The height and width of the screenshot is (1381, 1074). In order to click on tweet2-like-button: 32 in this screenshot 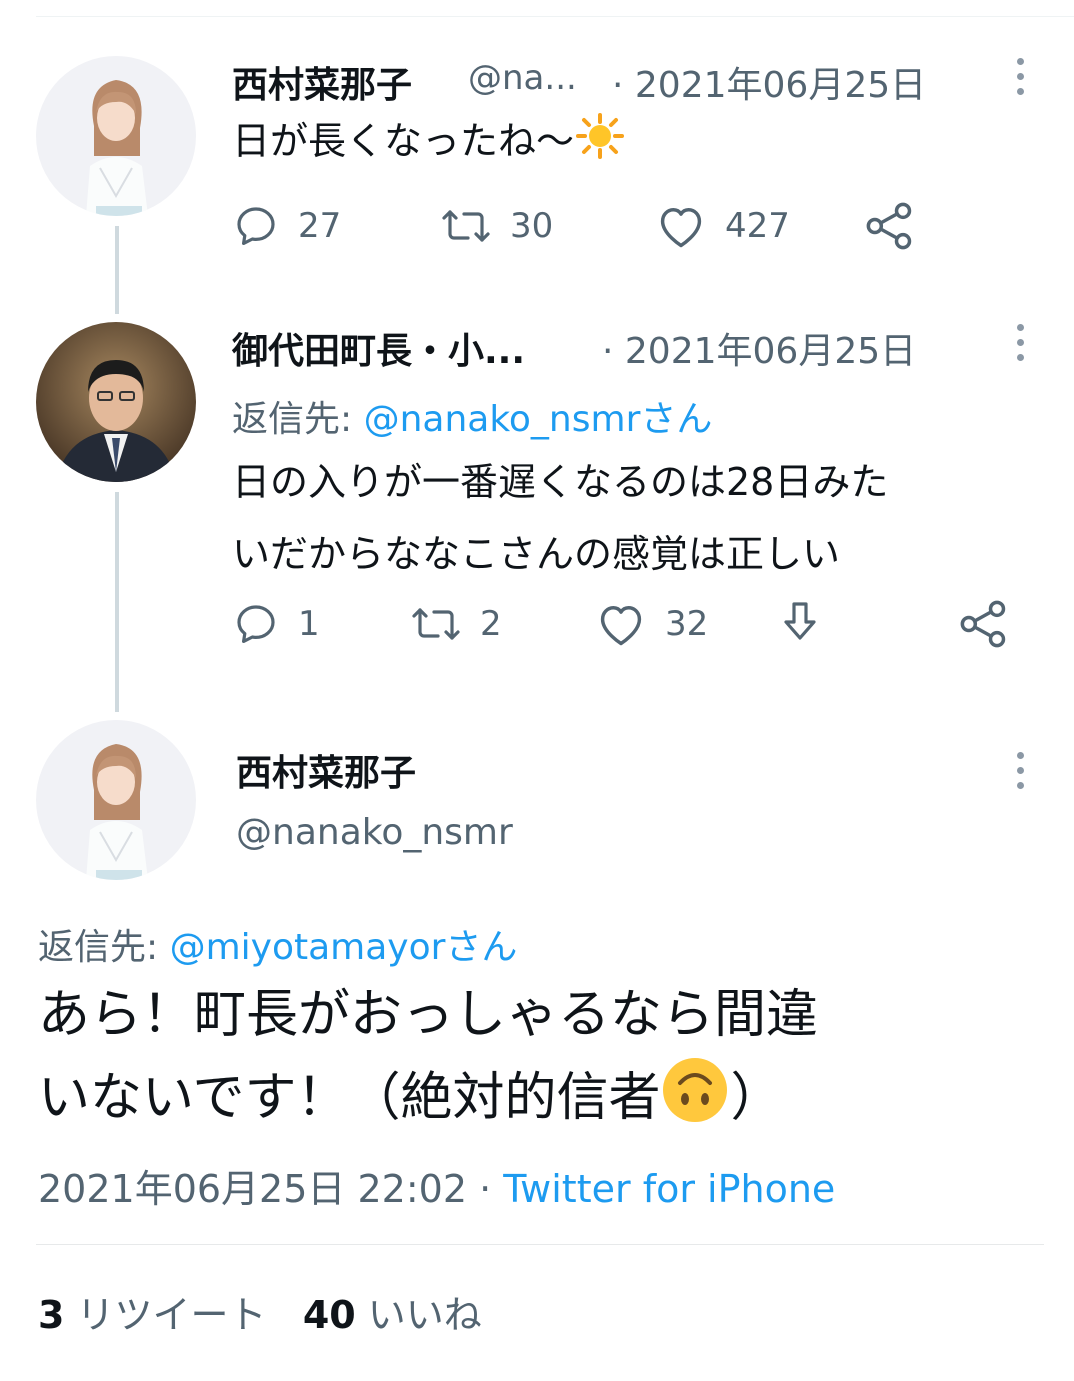, I will do `click(651, 624)`.